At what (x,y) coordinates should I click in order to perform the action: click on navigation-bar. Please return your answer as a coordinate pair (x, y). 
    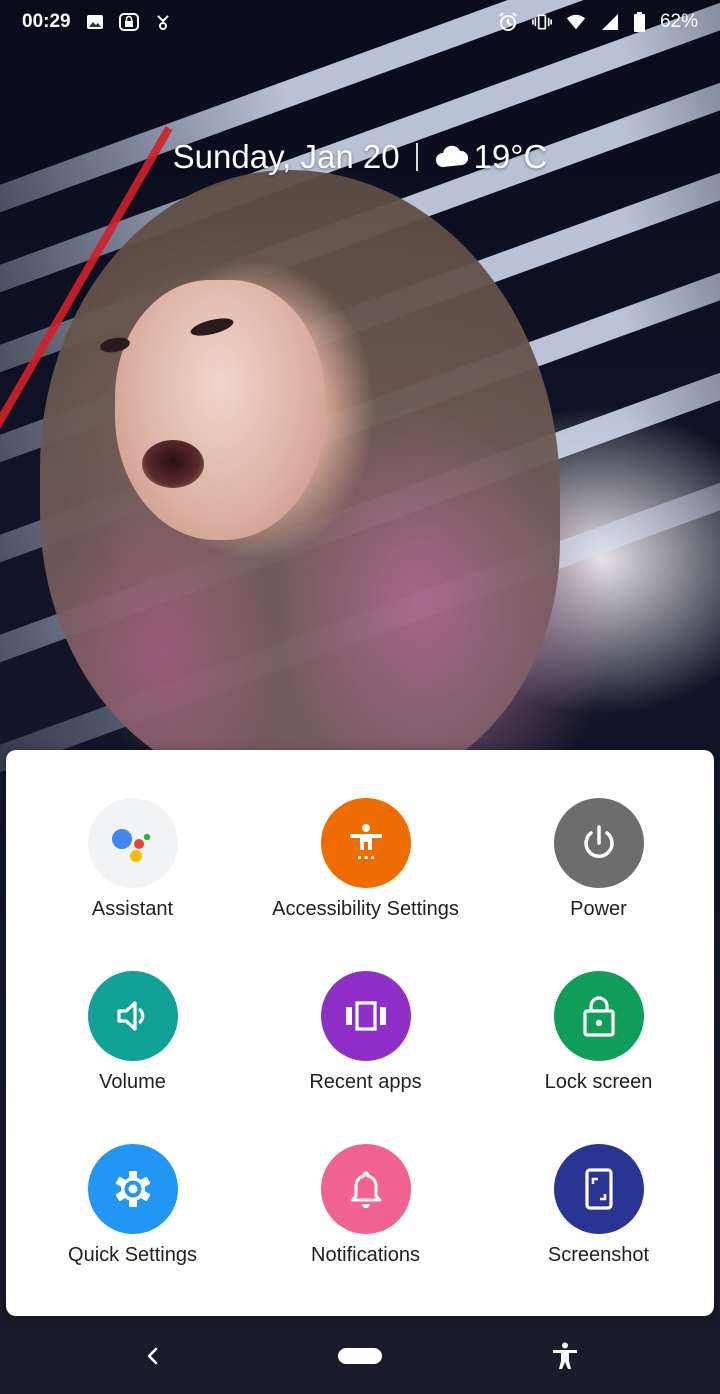
    Looking at the image, I should click on (360, 1356).